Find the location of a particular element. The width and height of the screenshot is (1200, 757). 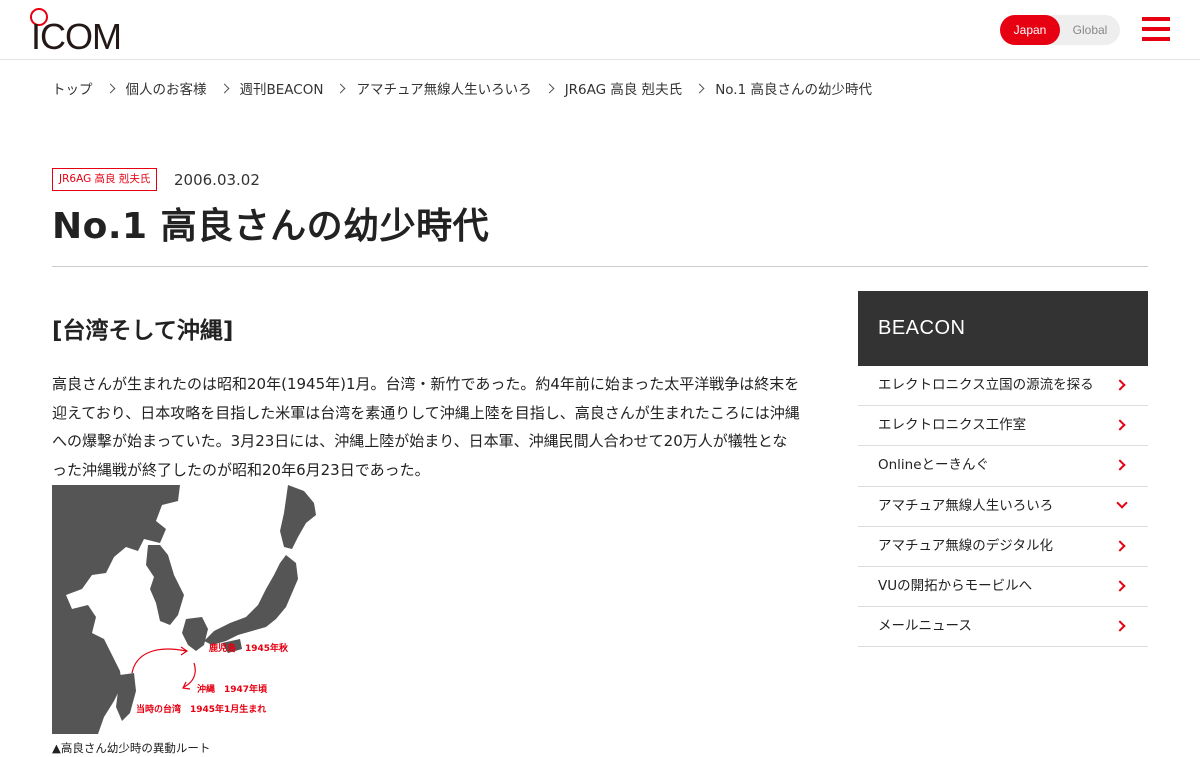

sidebar-item-amateur-life: アマチュア無線人生いろいろ is located at coordinates (1003, 507).